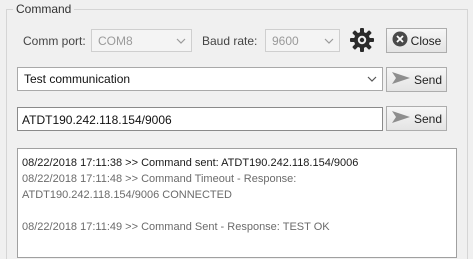  What do you see at coordinates (97, 120) in the screenshot?
I see `command-input-value: ATDT190.242.118.154/9006` at bounding box center [97, 120].